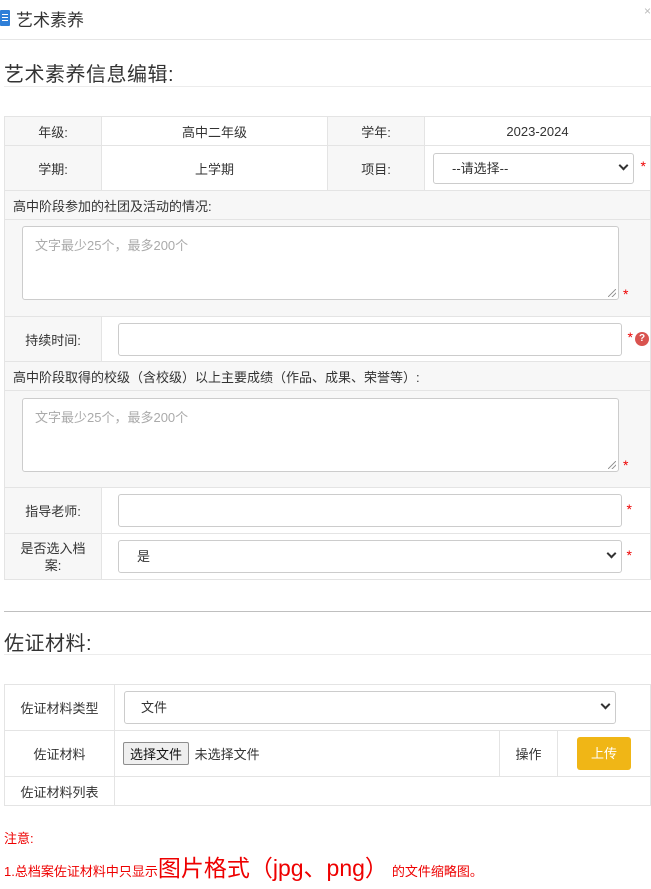  I want to click on evidence-type-select: 文件, so click(370, 707).